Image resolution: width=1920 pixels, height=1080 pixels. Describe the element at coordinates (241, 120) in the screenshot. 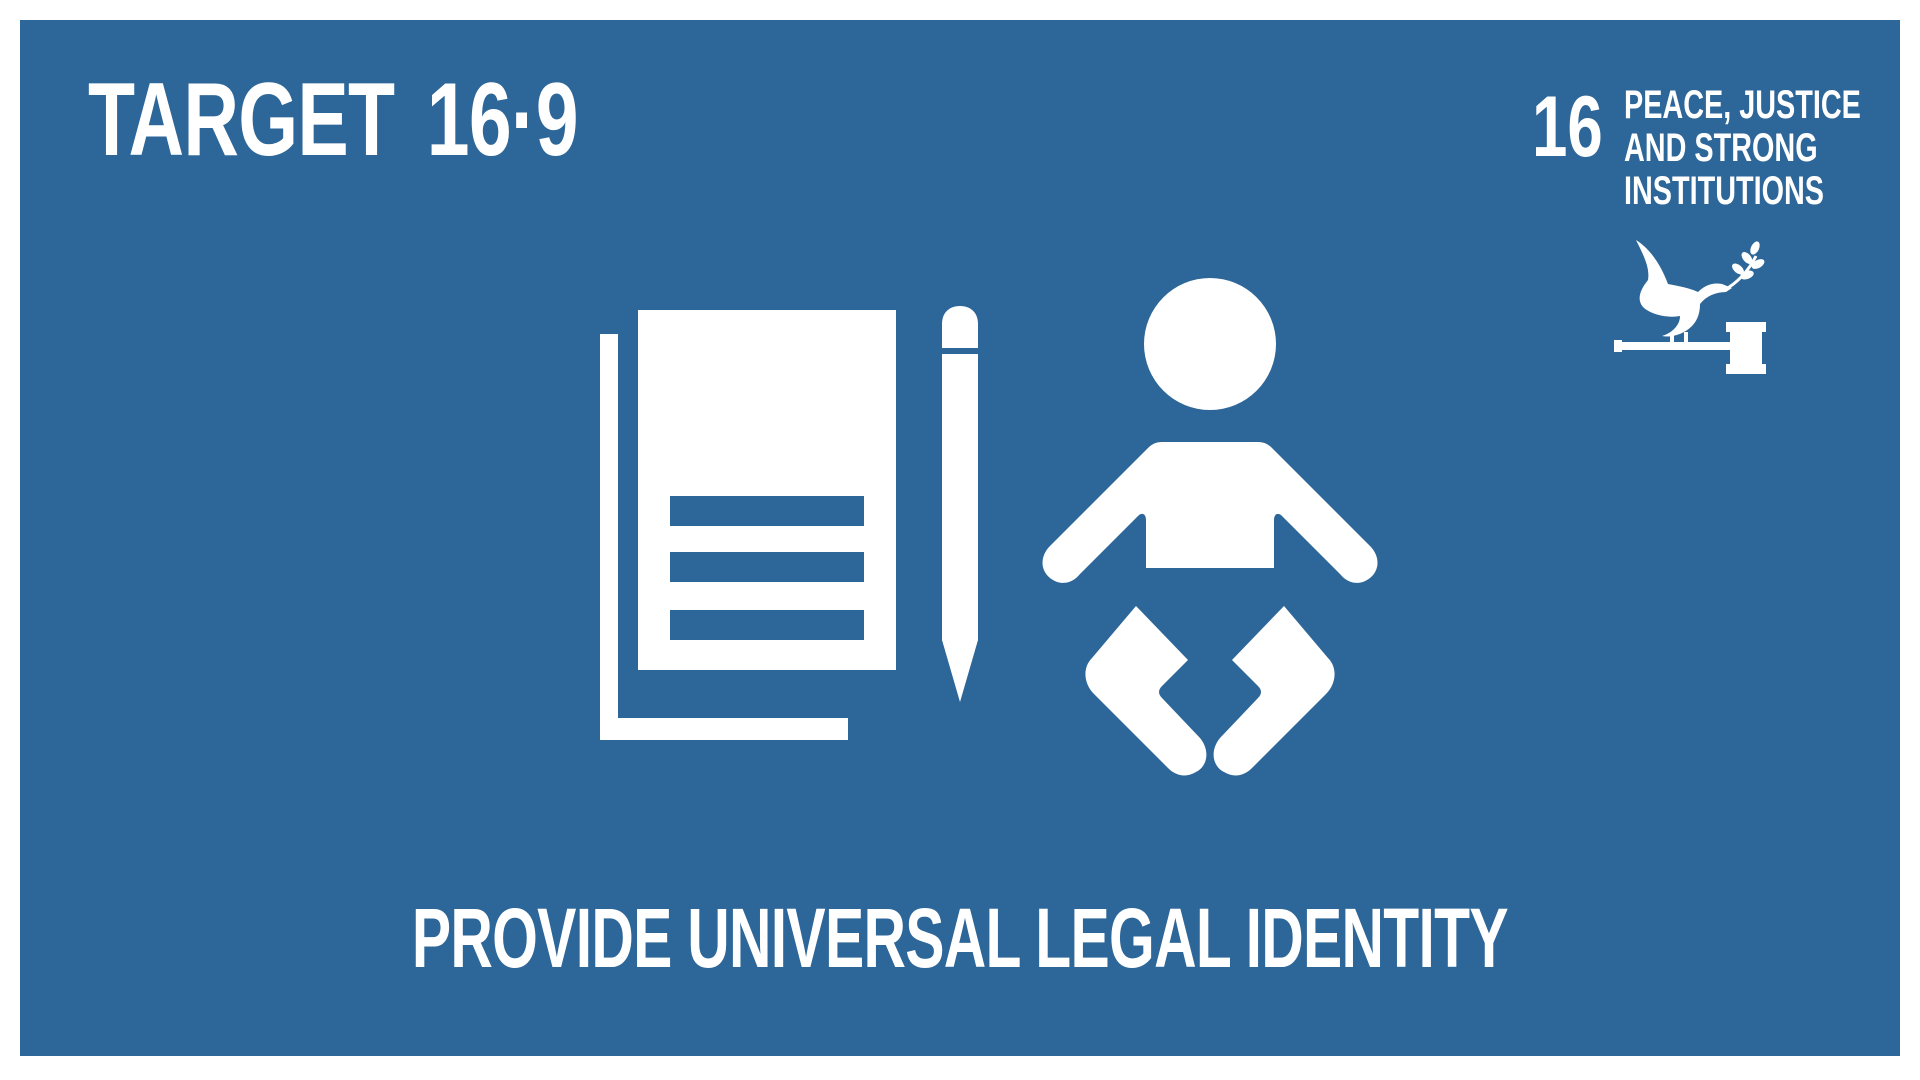

I see `target-label: TARGET` at that location.